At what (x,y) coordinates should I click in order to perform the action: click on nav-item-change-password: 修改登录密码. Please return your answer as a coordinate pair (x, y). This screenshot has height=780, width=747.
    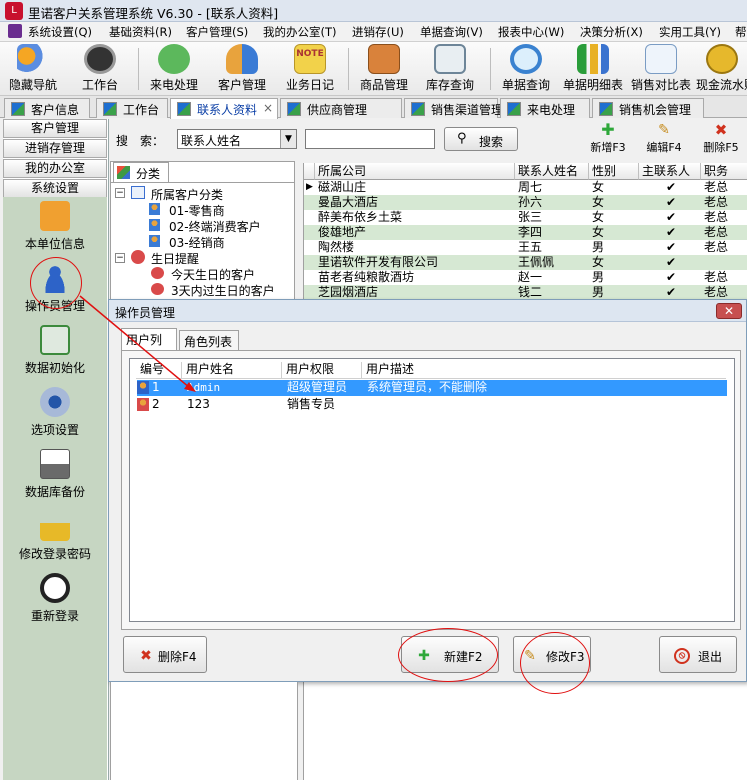
    Looking at the image, I should click on (55, 536).